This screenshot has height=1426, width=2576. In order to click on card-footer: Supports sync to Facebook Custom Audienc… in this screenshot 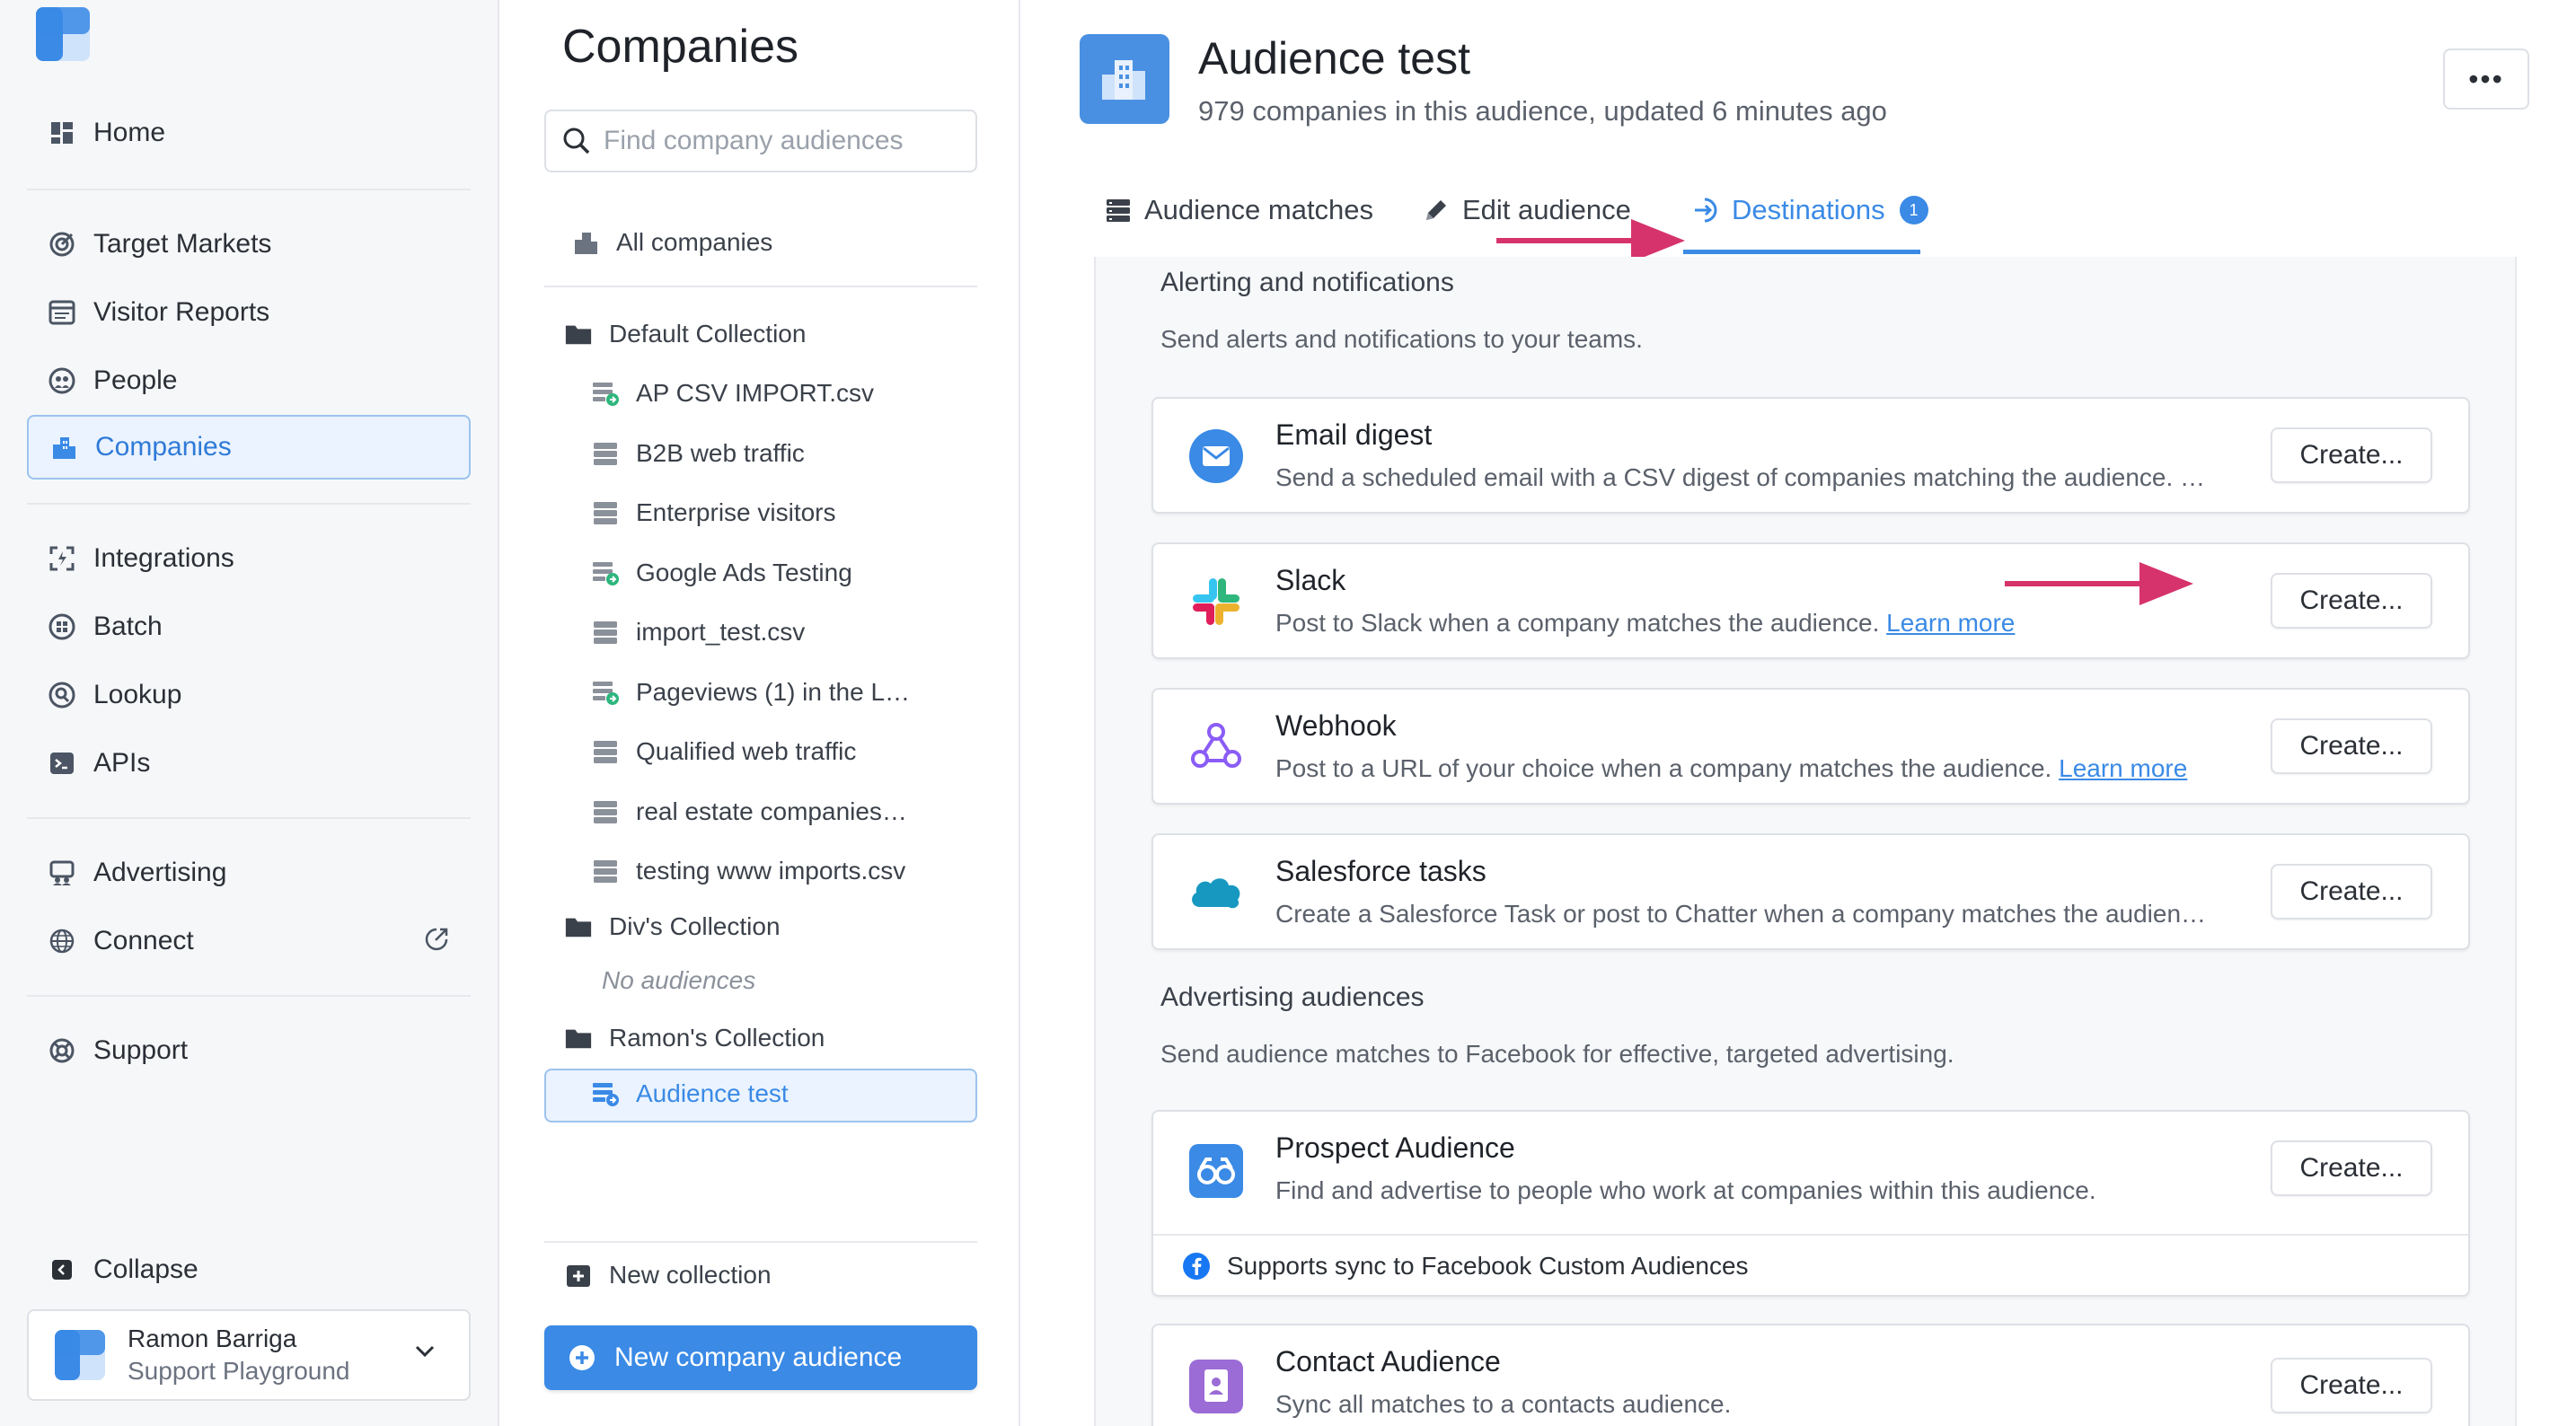, I will do `click(1810, 1265)`.